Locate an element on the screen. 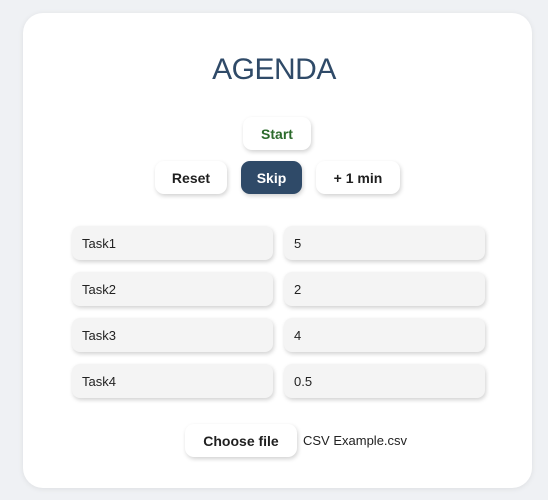 The width and height of the screenshot is (548, 500). task-duration-field: 2 is located at coordinates (384, 289).